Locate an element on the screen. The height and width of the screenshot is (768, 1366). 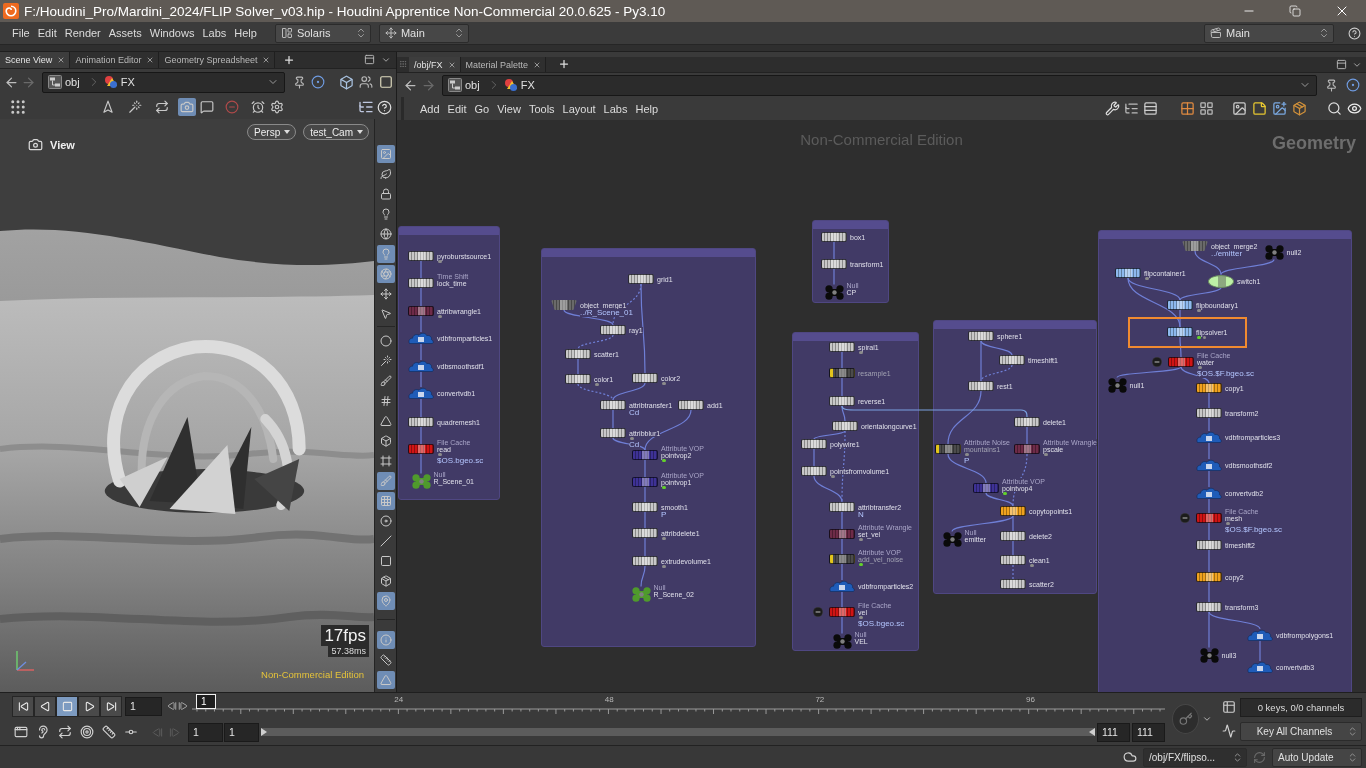
step-forward-icon is located at coordinates (183, 706).